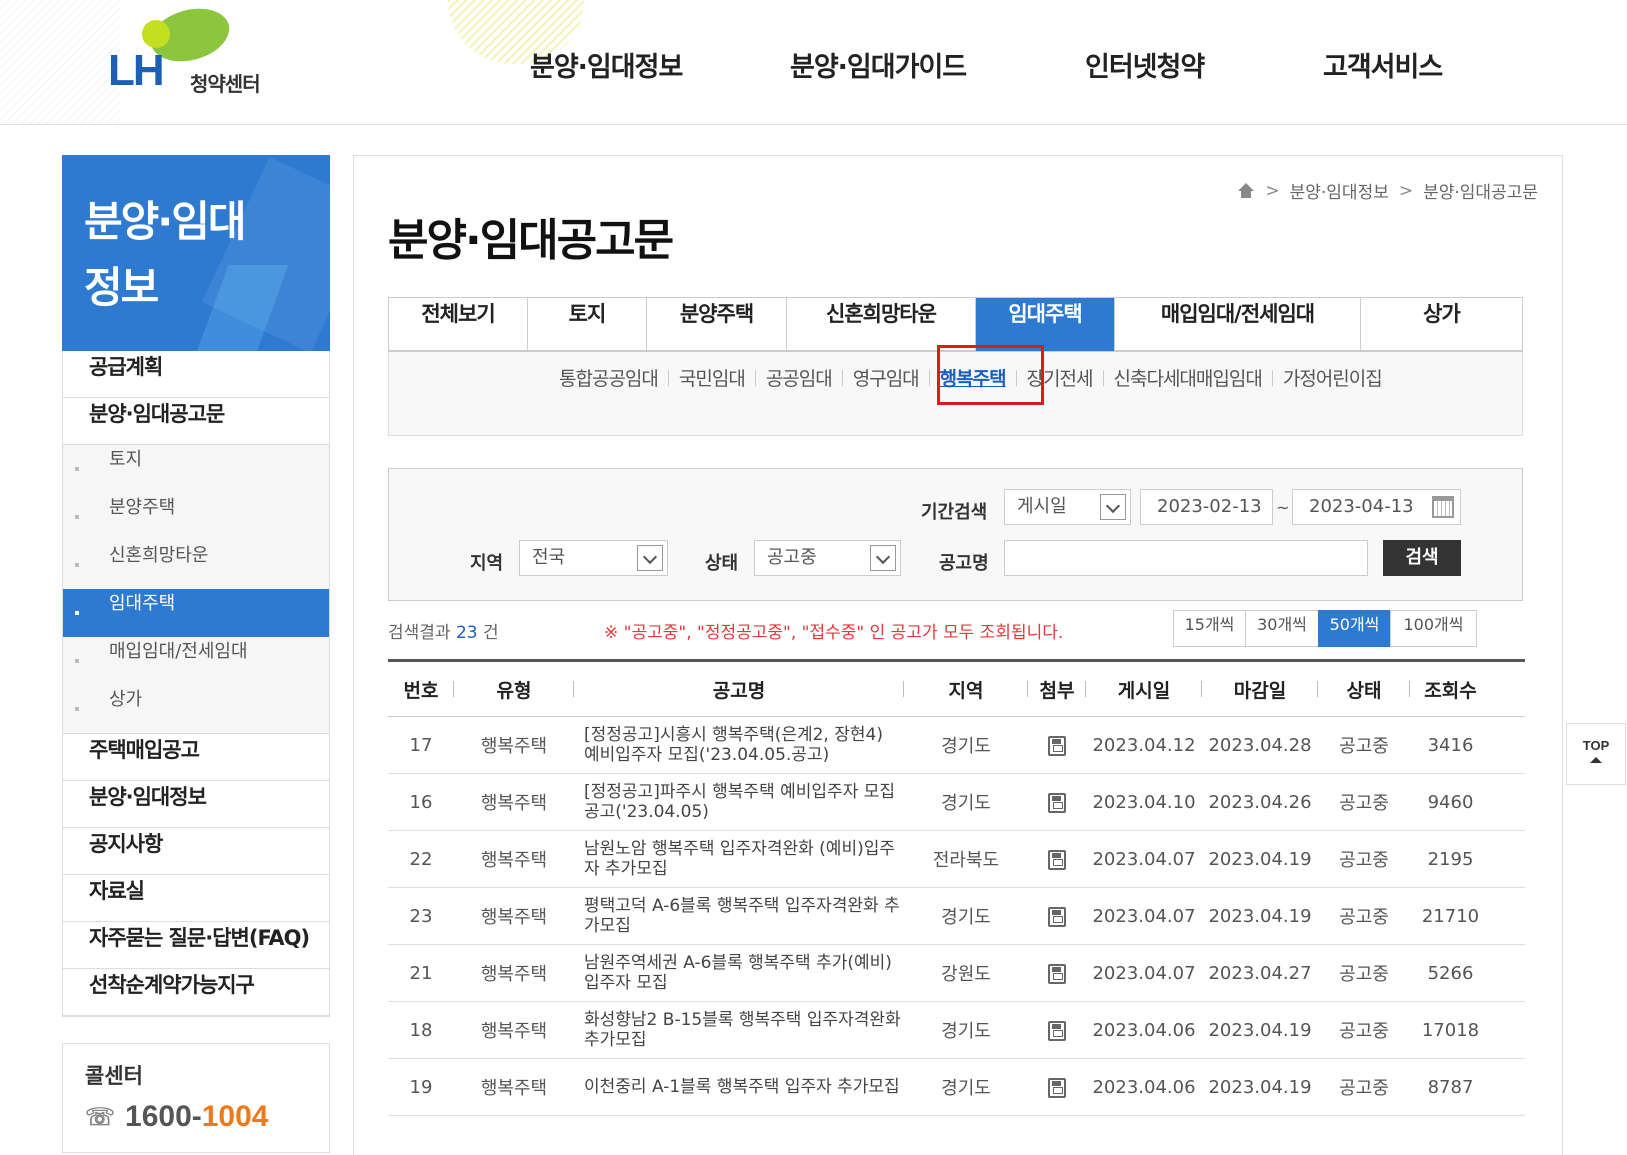  Describe the element at coordinates (235, 1116) in the screenshot. I see `callcenter-number-part2: 1004` at that location.